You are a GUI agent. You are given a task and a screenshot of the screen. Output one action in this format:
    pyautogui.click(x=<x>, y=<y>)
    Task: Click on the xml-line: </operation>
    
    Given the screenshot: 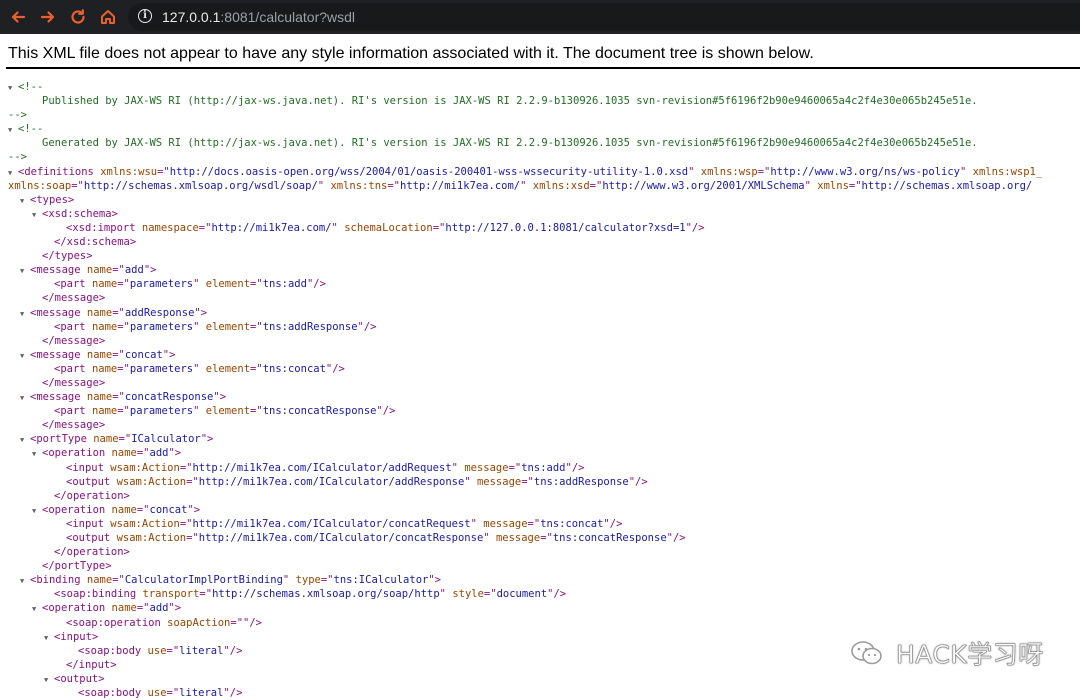 What is the action you would take?
    pyautogui.click(x=544, y=552)
    